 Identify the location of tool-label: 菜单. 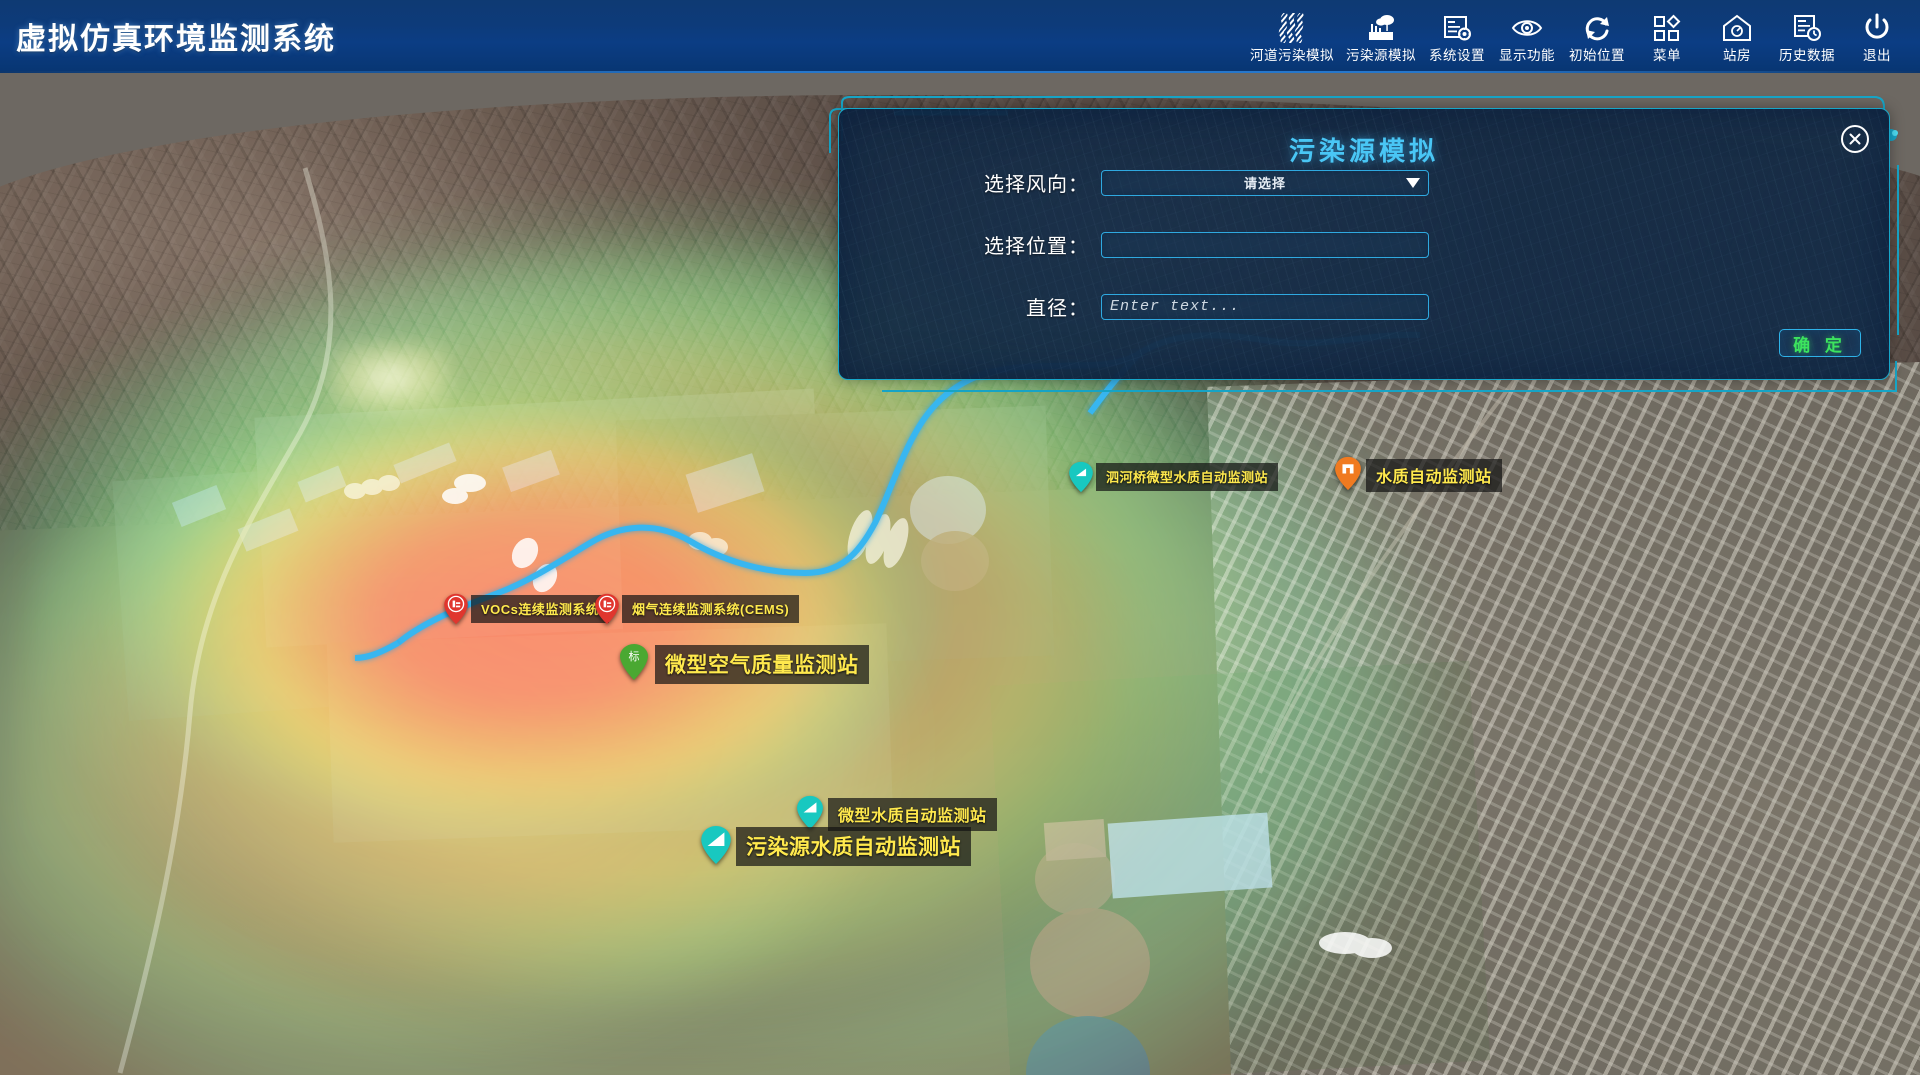
(1667, 55).